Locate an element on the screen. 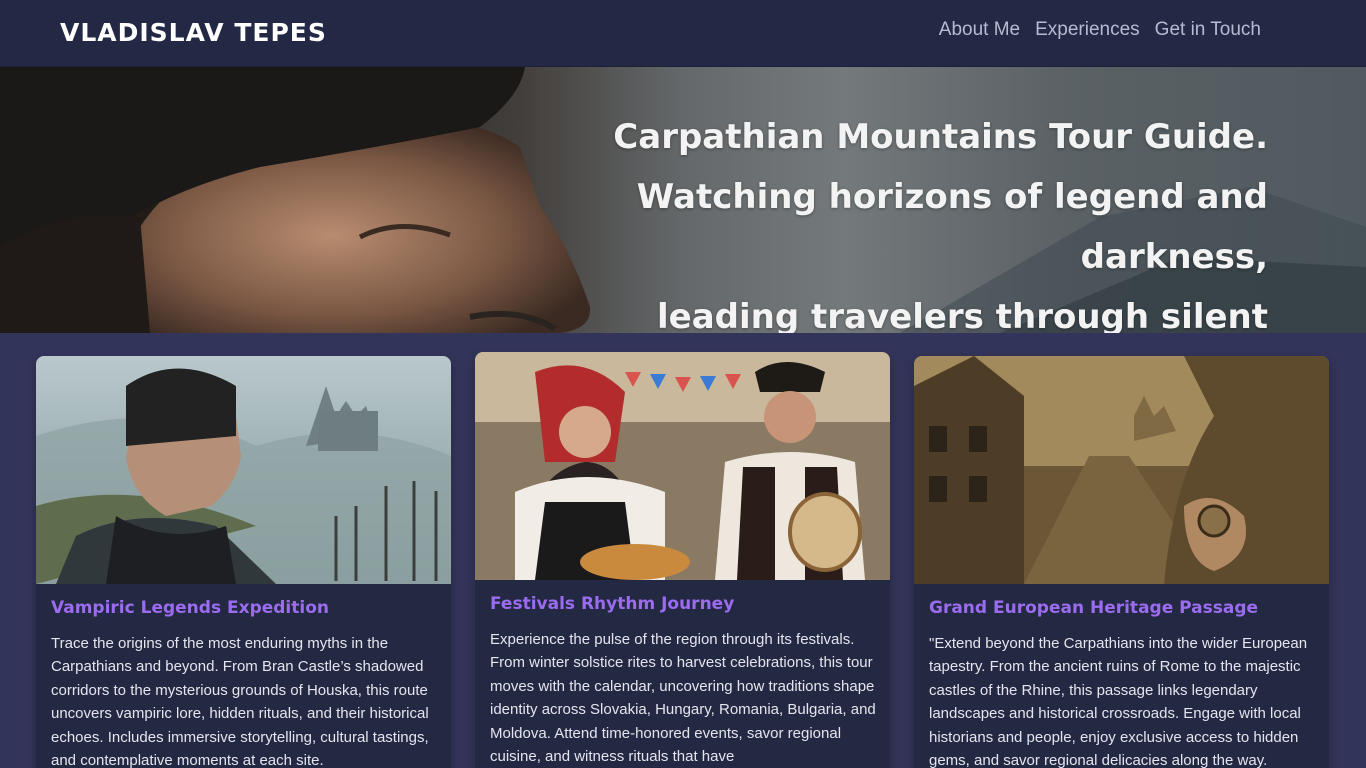 This screenshot has width=1366, height=768. hero-line: Watching horizons of legend and is located at coordinates (952, 197).